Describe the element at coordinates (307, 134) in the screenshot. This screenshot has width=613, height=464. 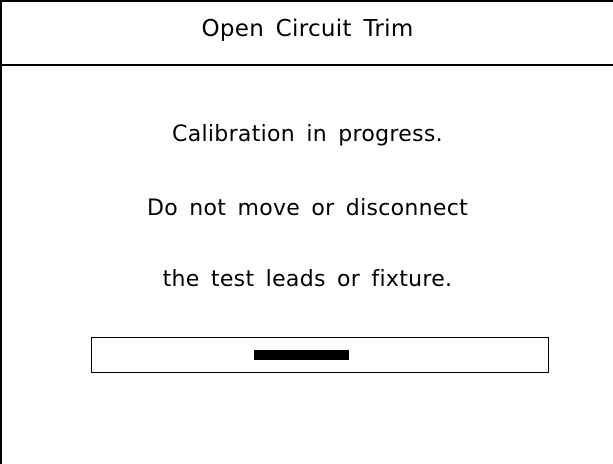
I see `status-message-line-1: Calibration in progress.` at that location.